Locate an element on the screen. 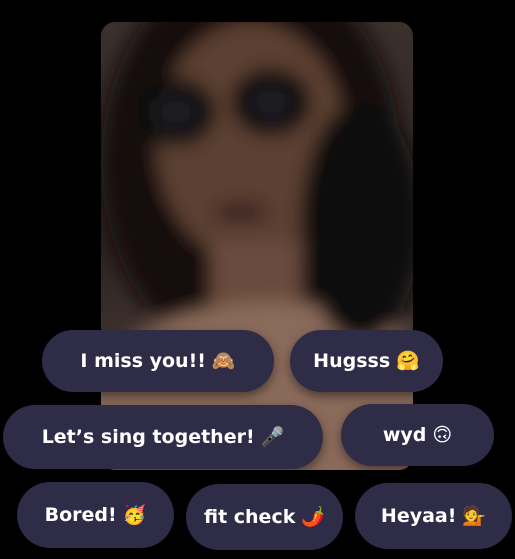 The image size is (515, 559). reply-chip-hugsss: Hugsss 🤗 is located at coordinates (366, 361).